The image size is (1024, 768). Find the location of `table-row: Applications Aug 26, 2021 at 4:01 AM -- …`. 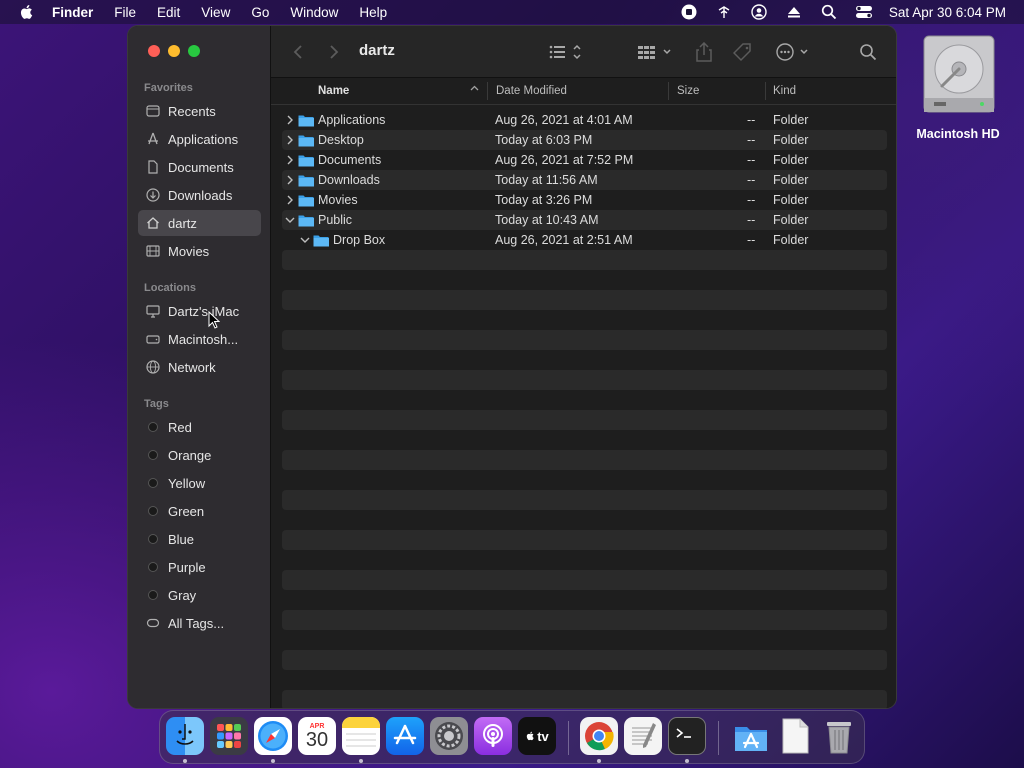

table-row: Applications Aug 26, 2021 at 4:01 AM -- … is located at coordinates (584, 120).